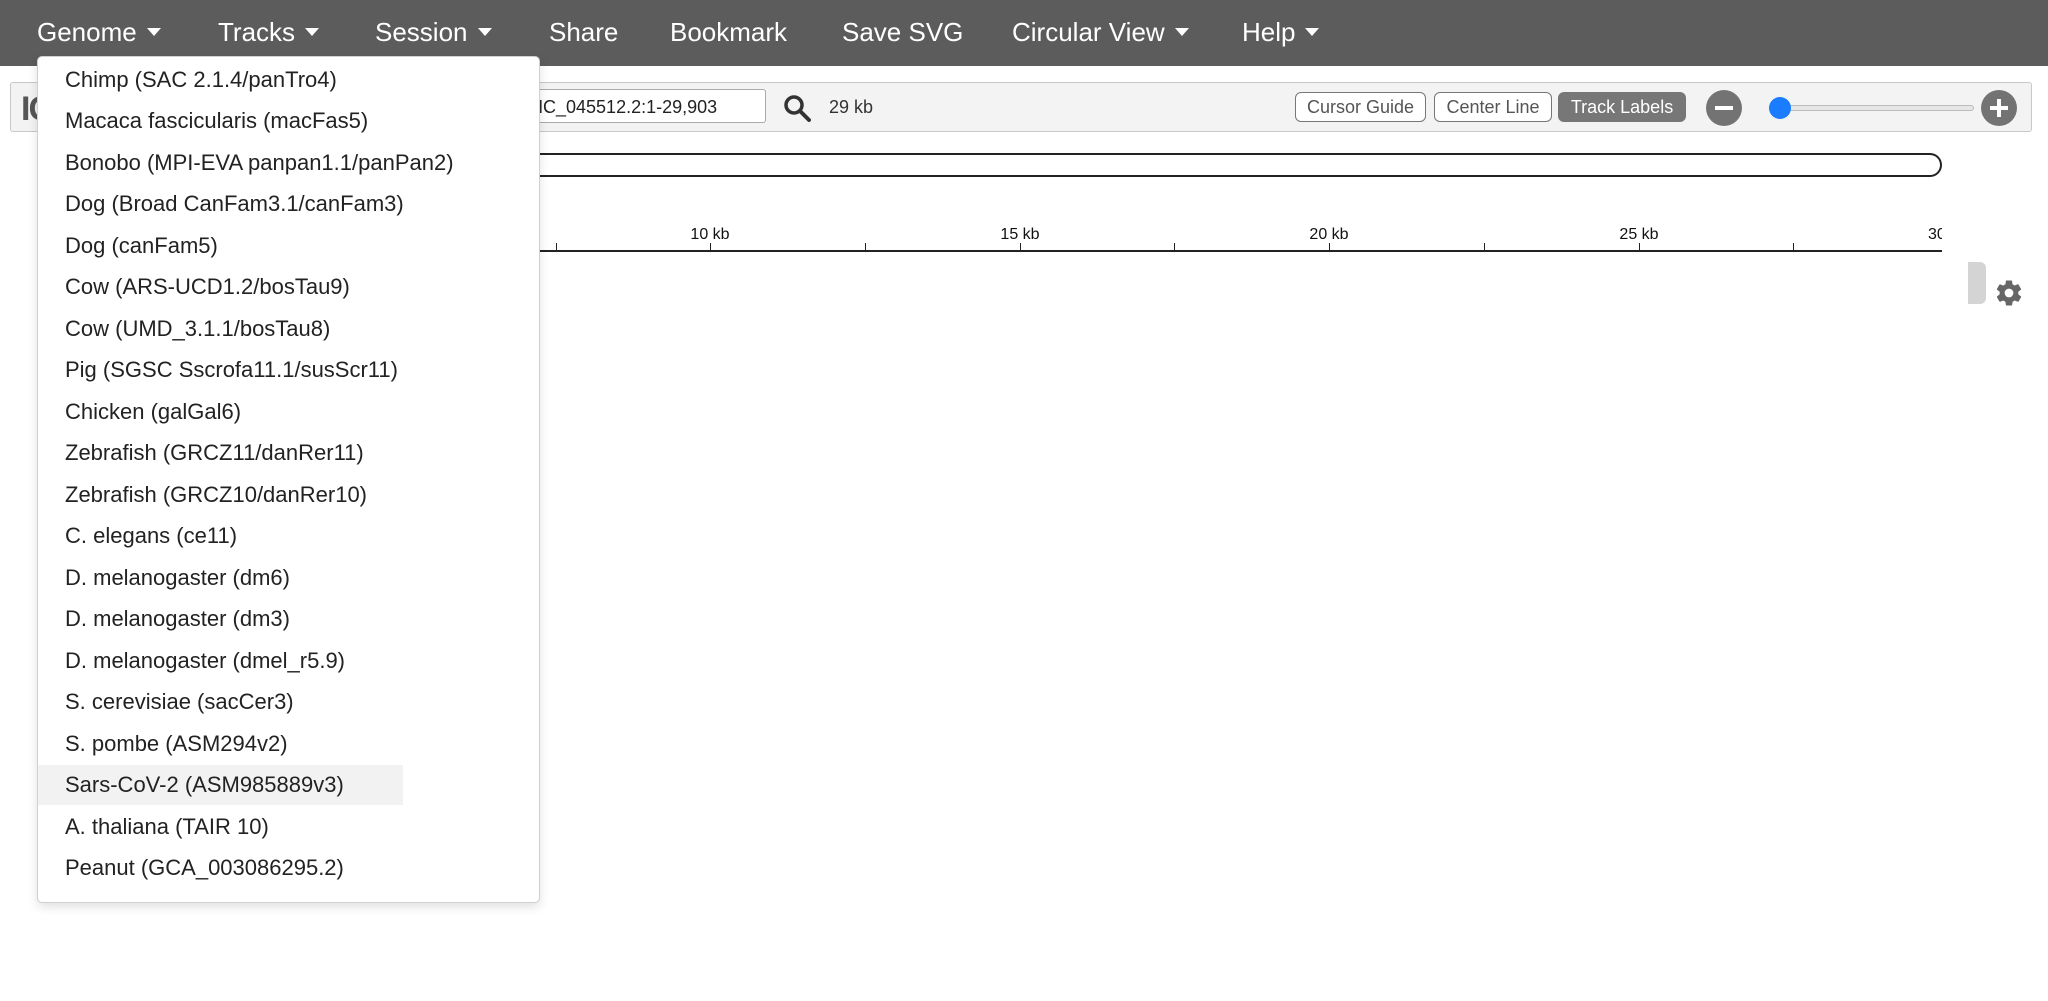  Describe the element at coordinates (220, 495) in the screenshot. I see `genome-menu-item: Zebrafish (GRCZ10/danRer10)` at that location.